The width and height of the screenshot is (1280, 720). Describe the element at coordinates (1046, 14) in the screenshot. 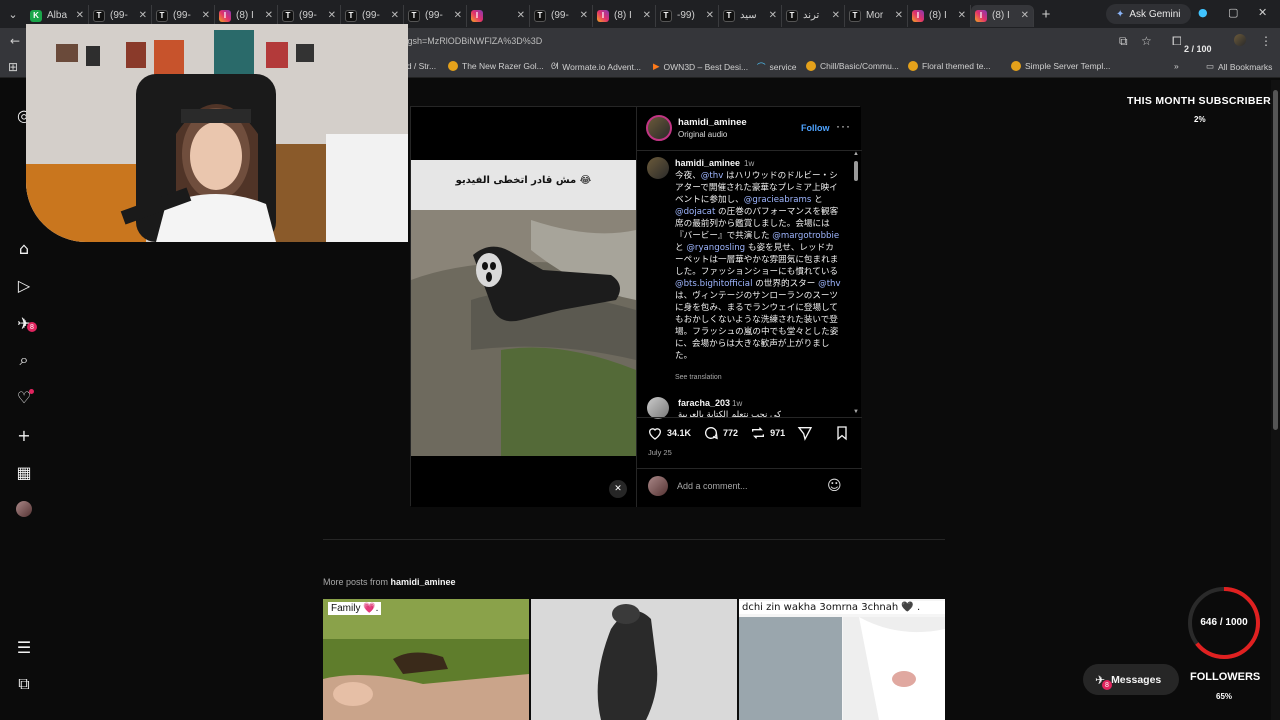

I see `new-tab-button: +` at that location.